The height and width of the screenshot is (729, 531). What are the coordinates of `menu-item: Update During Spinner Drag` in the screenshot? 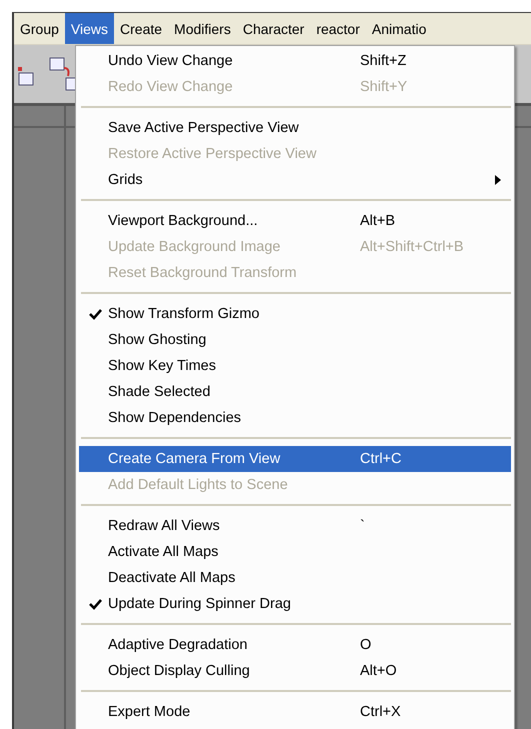 It's located at (295, 604).